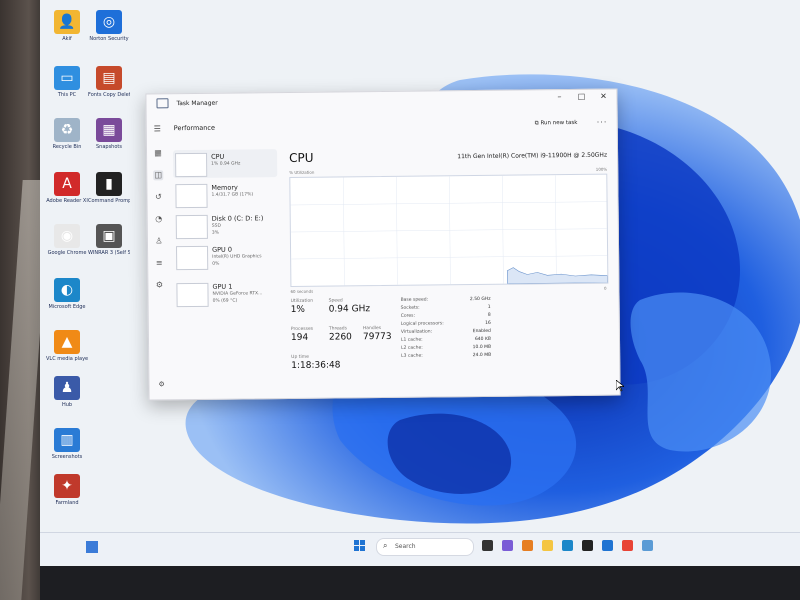 Image resolution: width=800 pixels, height=600 pixels. What do you see at coordinates (299, 337) in the screenshot?
I see `stat-value: 194` at bounding box center [299, 337].